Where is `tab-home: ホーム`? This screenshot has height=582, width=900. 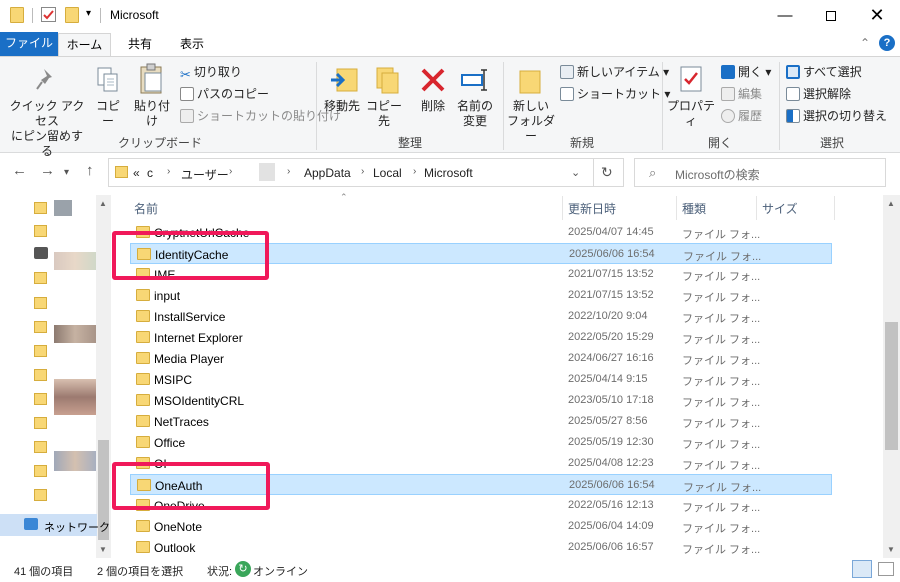 tab-home: ホーム is located at coordinates (84, 44).